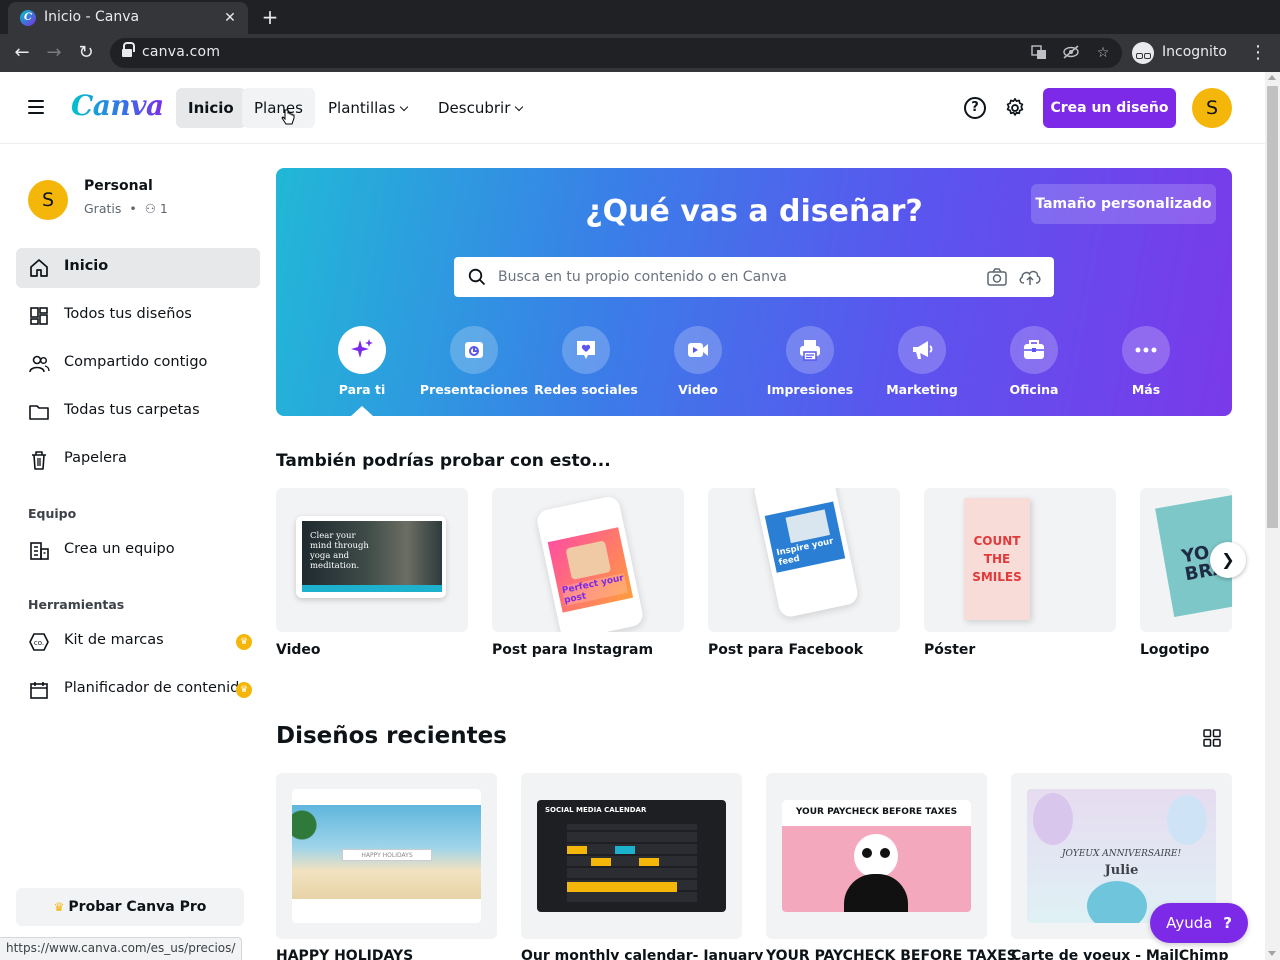 The height and width of the screenshot is (960, 1280). Describe the element at coordinates (138, 551) in the screenshot. I see `sidebar-item-create-team: Crea un equipo` at that location.